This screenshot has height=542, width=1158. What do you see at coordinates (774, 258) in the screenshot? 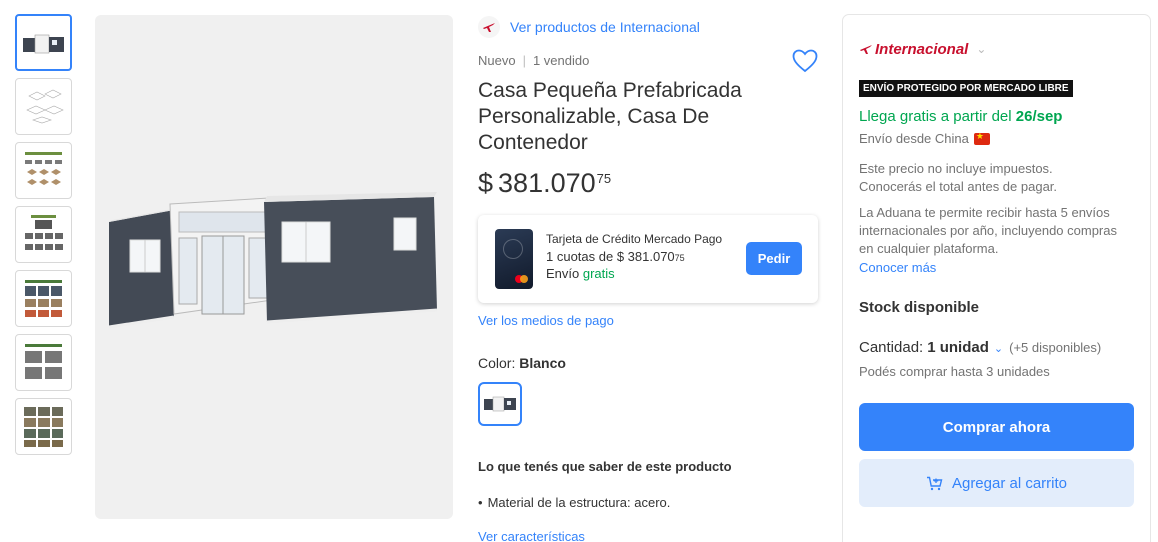
I see `pedir-button: Pedir` at bounding box center [774, 258].